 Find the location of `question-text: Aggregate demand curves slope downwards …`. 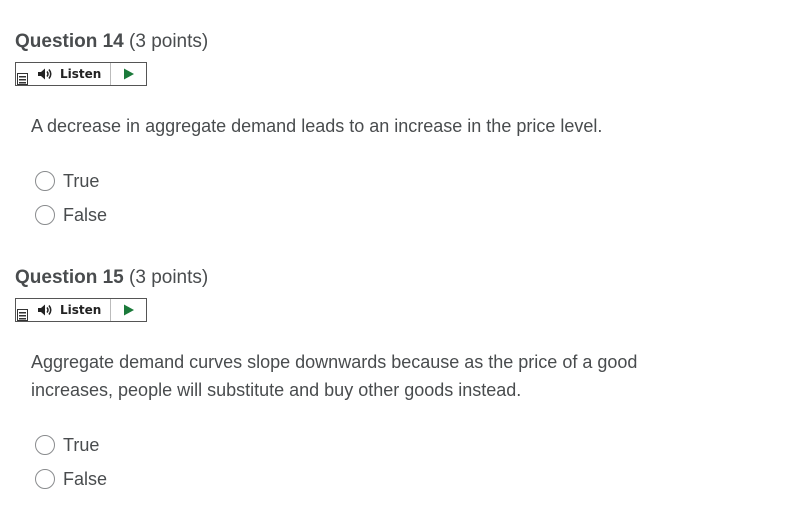

question-text: Aggregate demand curves slope downwards … is located at coordinates (334, 376).